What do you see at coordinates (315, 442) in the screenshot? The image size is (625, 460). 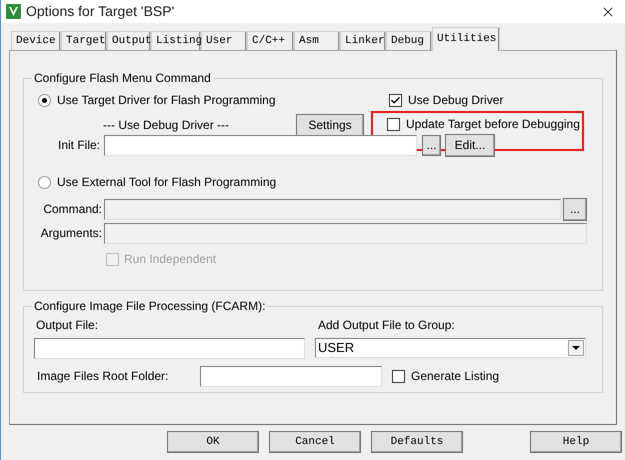 I see `dialog-button: Cancel` at bounding box center [315, 442].